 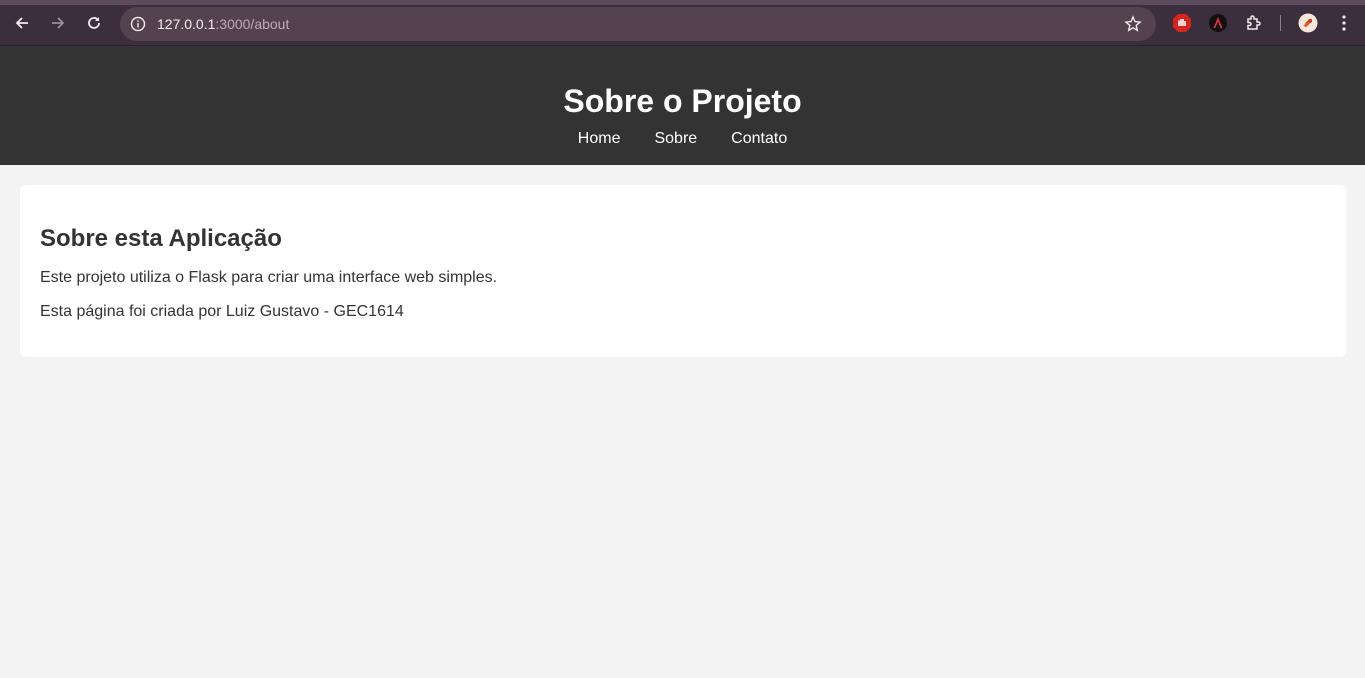 I want to click on reload-button, so click(x=94, y=23).